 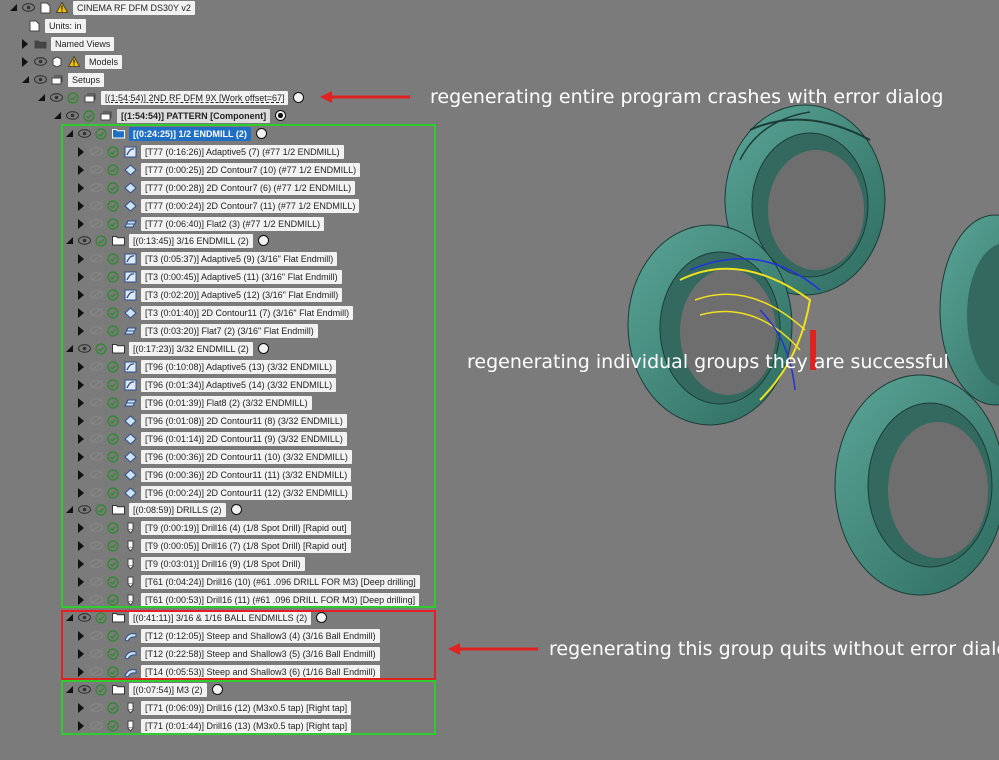 I want to click on tree-root-row: CINEMA RF DFM DS30Y v2, so click(x=101, y=7).